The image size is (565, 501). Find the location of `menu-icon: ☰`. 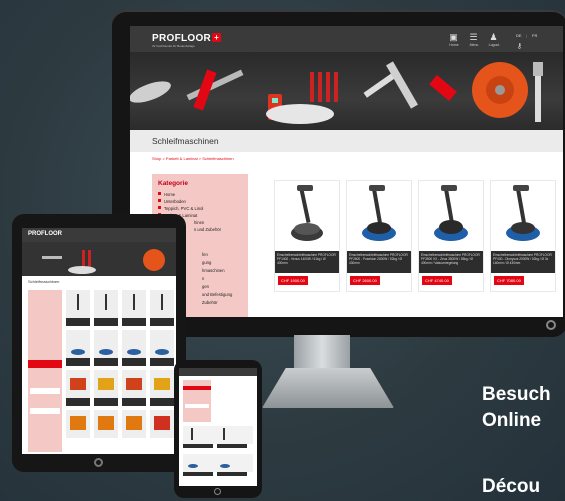

menu-icon: ☰ is located at coordinates (473, 37).